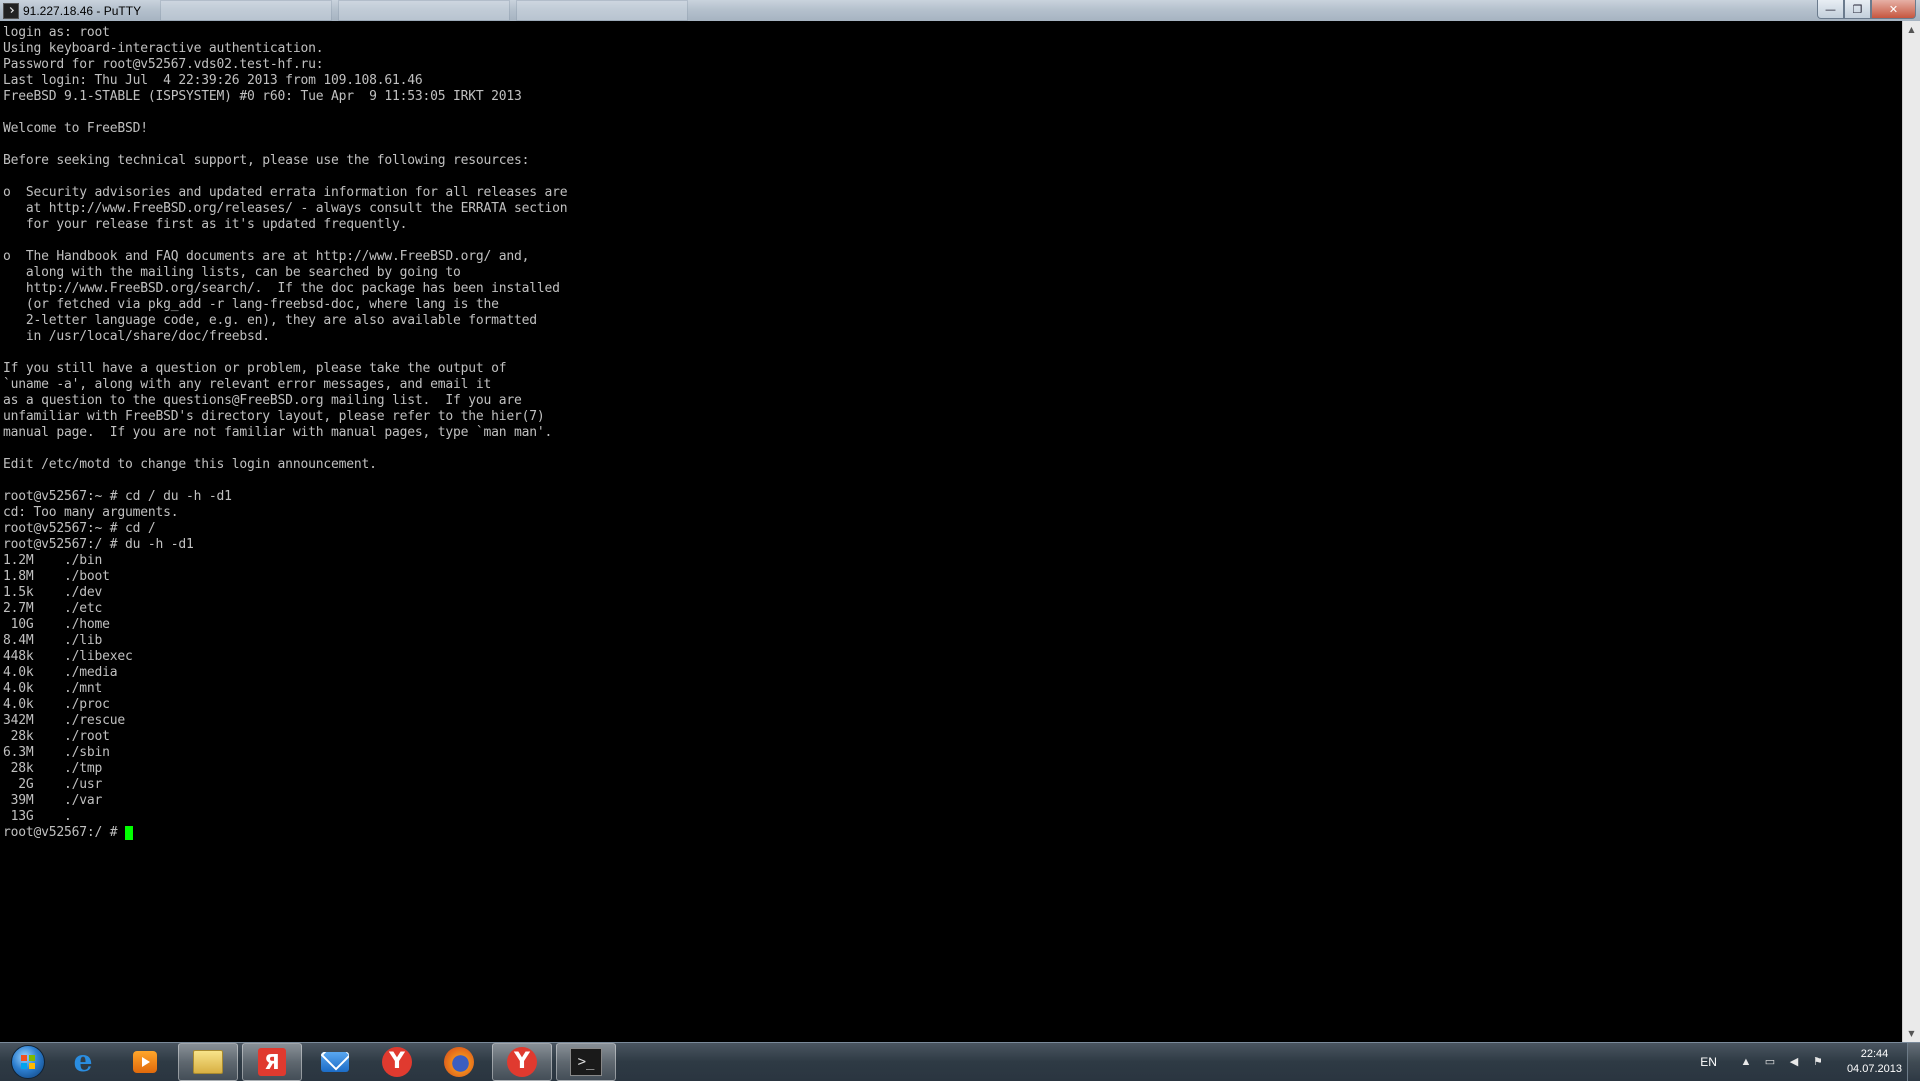 The image size is (1920, 1081). What do you see at coordinates (64, 832) in the screenshot?
I see `terminal-prompt: root@v52567:/ #` at bounding box center [64, 832].